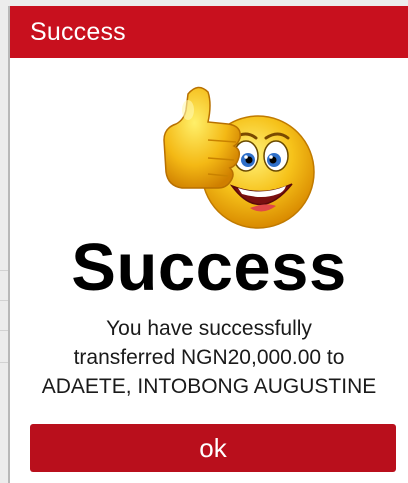 The image size is (408, 483). I want to click on ok-button: ok, so click(213, 448).